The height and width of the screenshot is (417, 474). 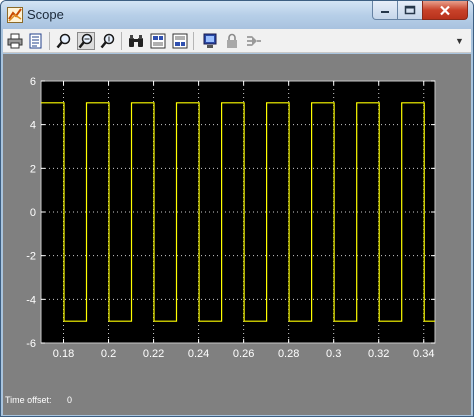 I want to click on signal-selector-button, so click(x=254, y=41).